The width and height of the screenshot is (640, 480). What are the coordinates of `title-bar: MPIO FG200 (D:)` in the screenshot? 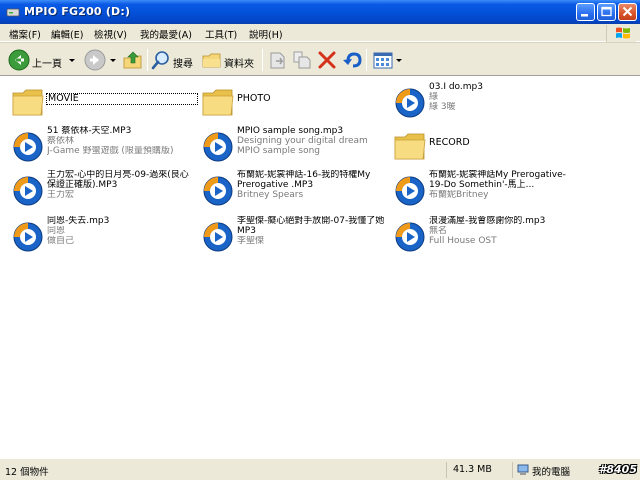 It's located at (320, 12).